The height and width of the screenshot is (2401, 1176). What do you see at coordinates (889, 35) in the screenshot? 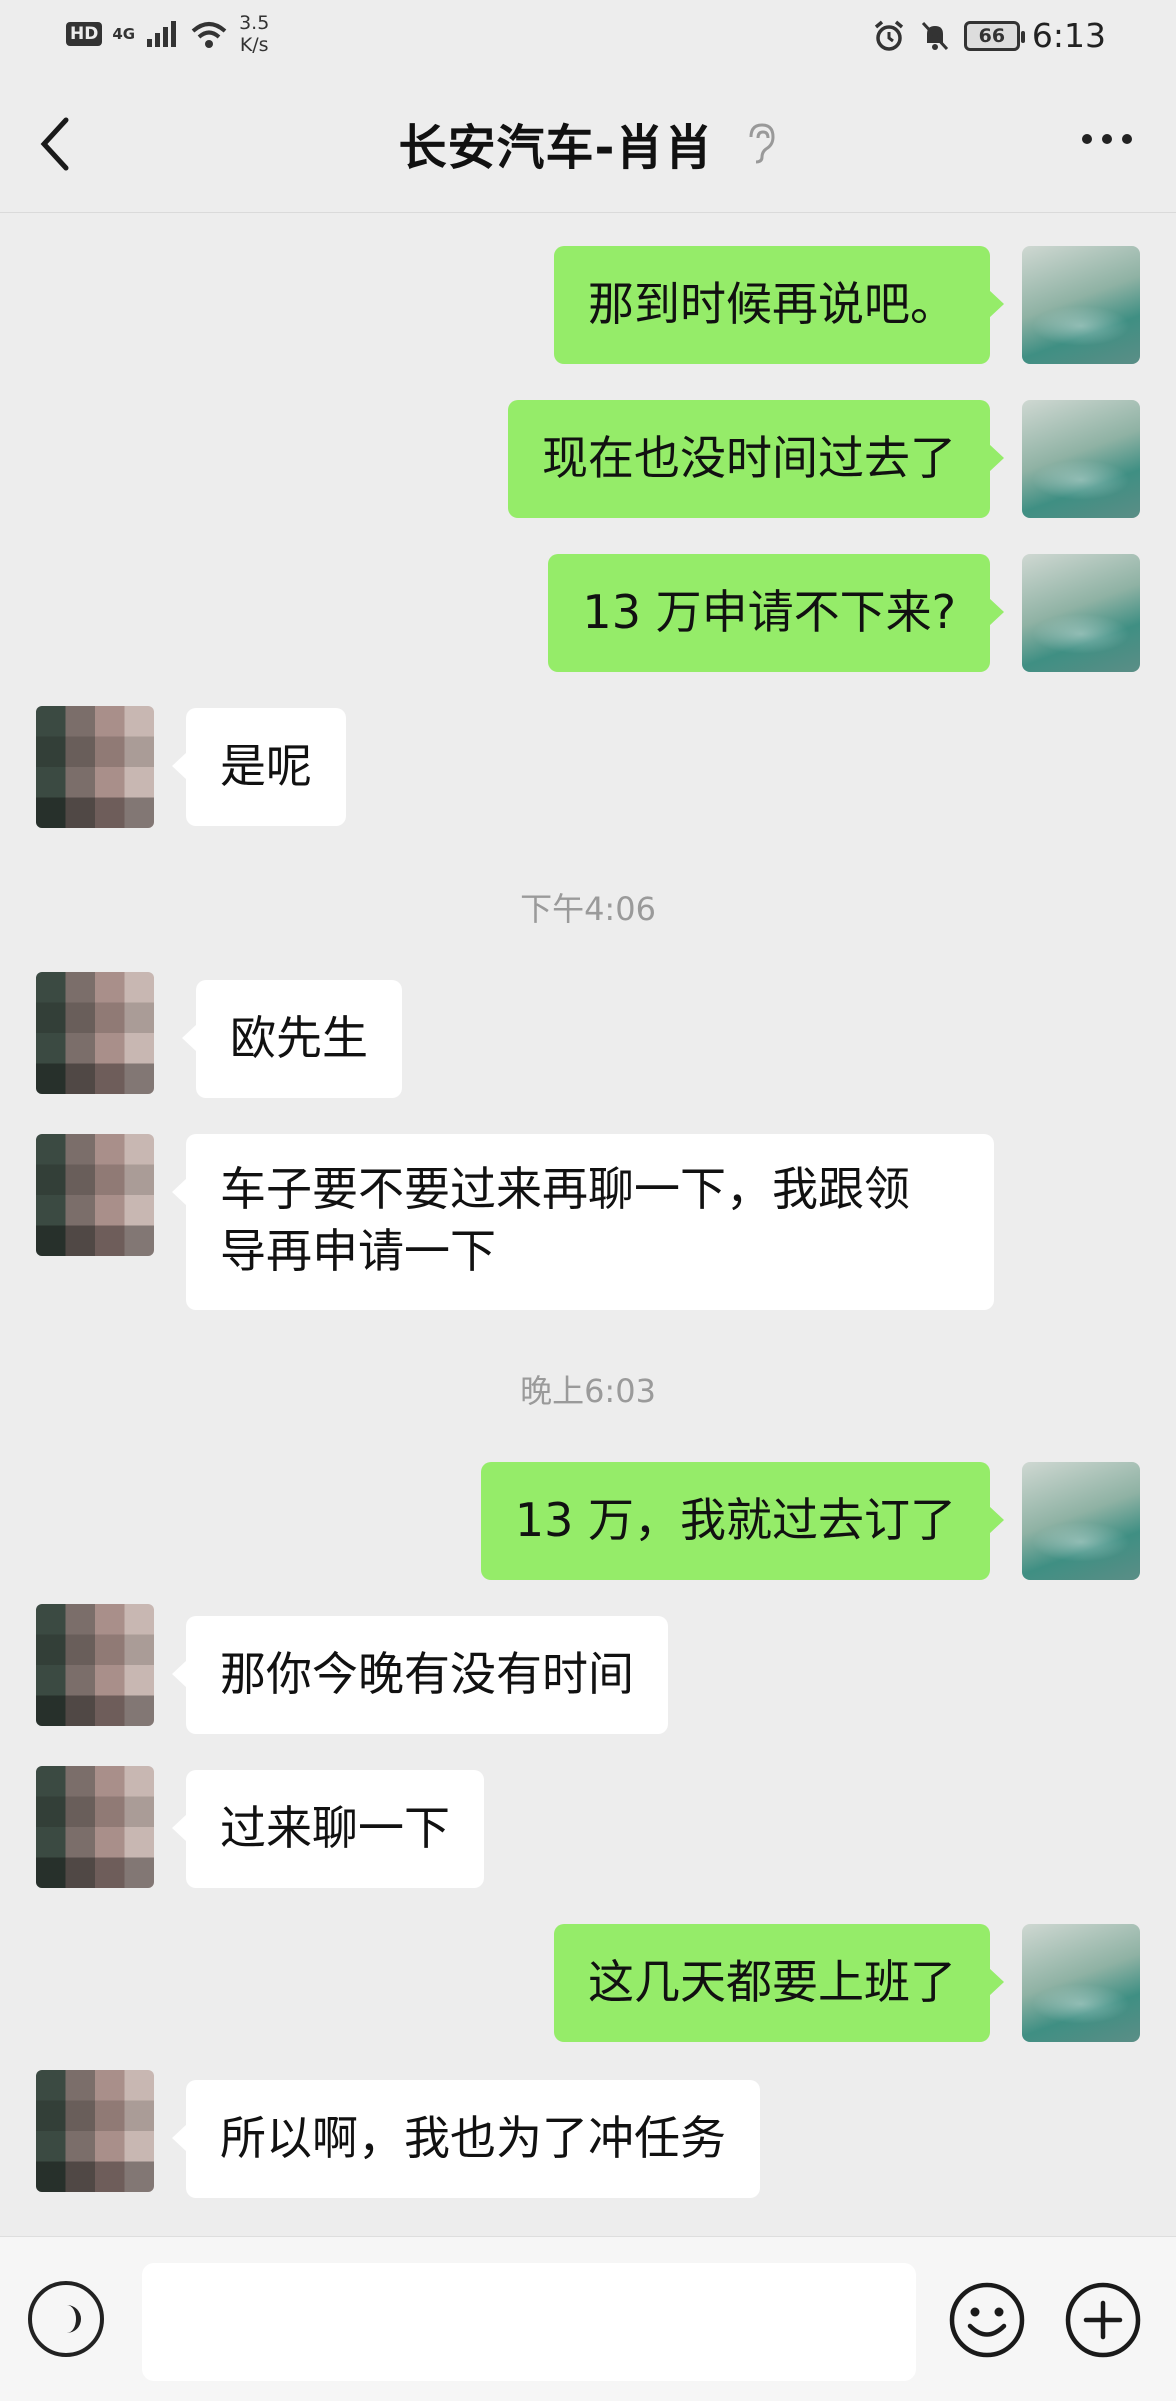
I see `alarm-icon` at bounding box center [889, 35].